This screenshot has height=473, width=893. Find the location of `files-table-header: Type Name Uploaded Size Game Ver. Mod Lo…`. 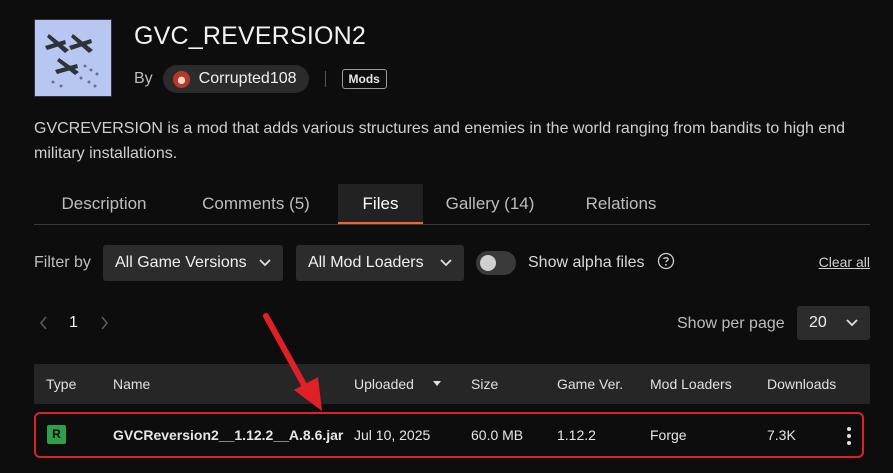

files-table-header: Type Name Uploaded Size Game Ver. Mod Lo… is located at coordinates (452, 384).